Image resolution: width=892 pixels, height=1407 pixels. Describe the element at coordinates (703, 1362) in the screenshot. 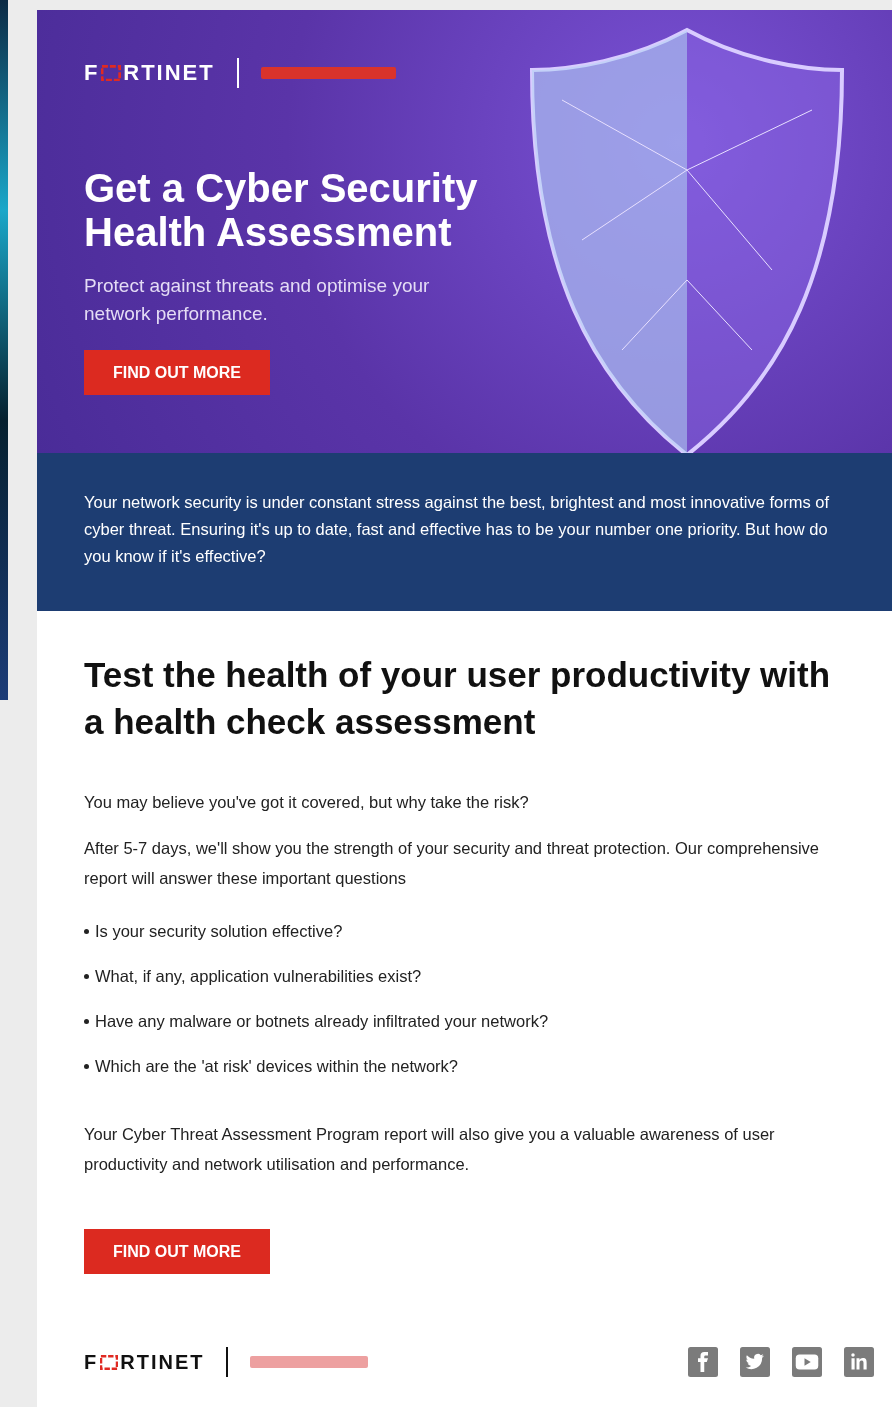

I see `facebook-icon` at that location.